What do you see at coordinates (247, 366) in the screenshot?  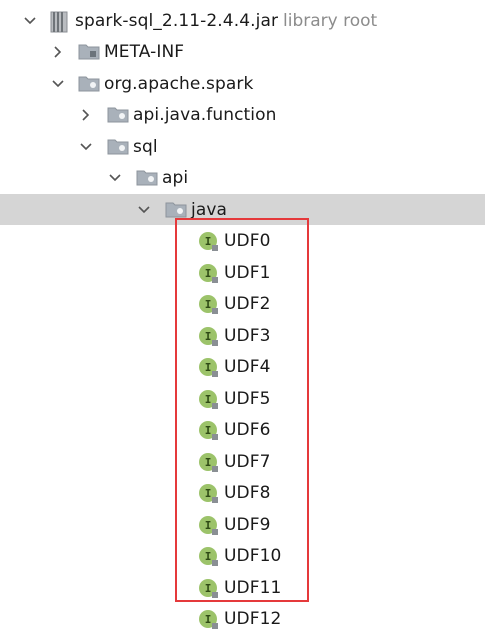 I see `tree-item-label: UDF4` at bounding box center [247, 366].